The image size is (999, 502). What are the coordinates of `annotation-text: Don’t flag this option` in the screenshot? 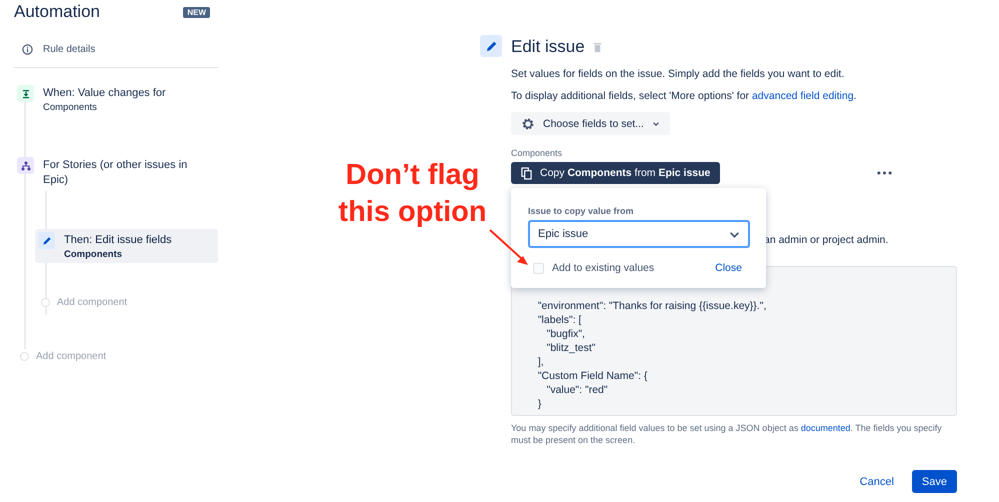 It's located at (412, 194).